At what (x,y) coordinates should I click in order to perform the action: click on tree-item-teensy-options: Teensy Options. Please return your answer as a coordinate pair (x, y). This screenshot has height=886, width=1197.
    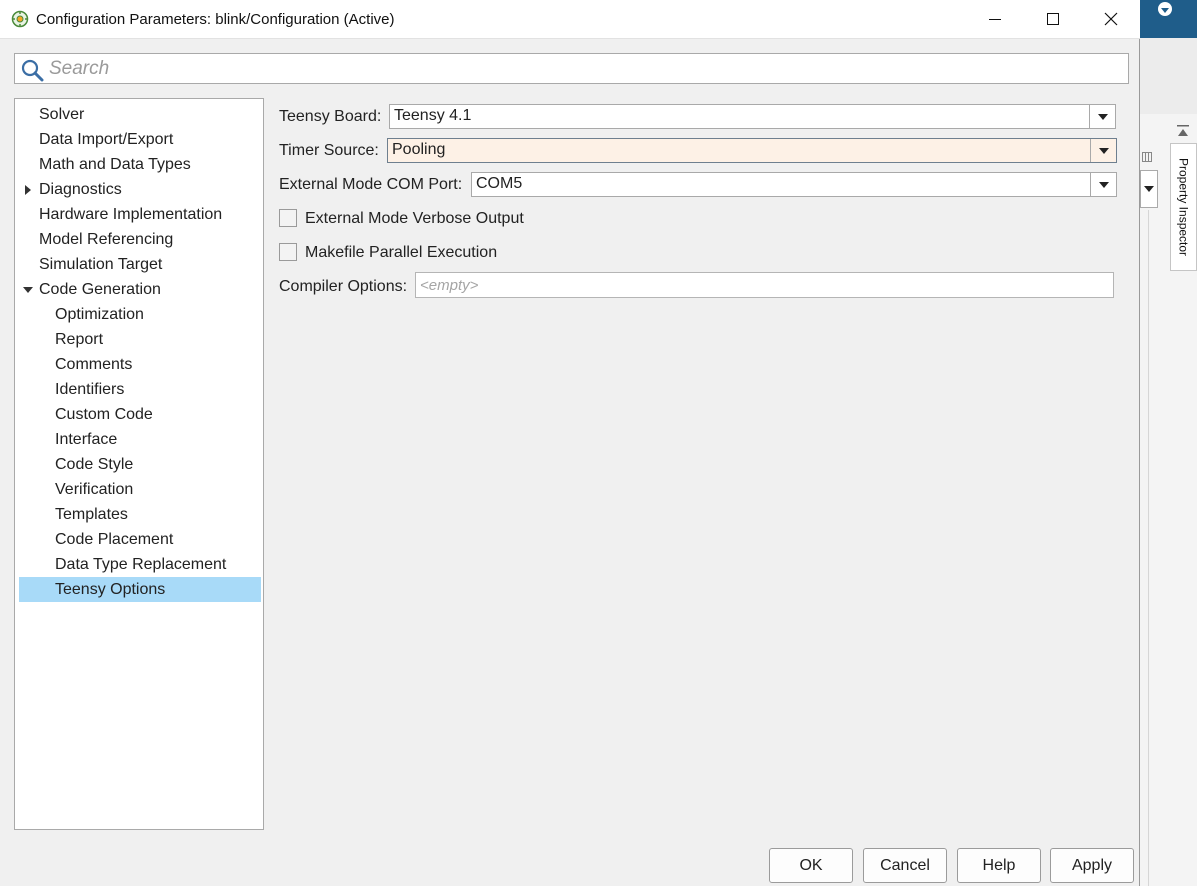
    Looking at the image, I should click on (140, 589).